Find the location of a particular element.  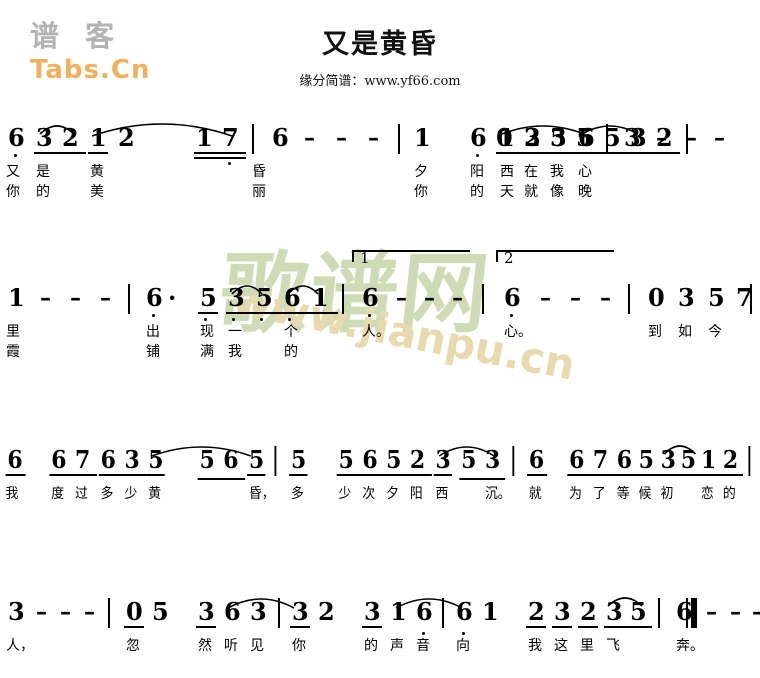

note-1: 1 is located at coordinates (422, 137).